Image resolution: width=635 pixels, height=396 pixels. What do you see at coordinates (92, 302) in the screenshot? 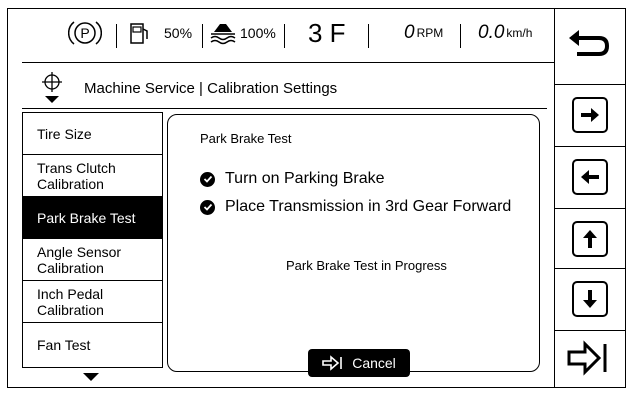
I see `menu-item-inch-pedal-calibration: Inch Pedal Calibration` at bounding box center [92, 302].